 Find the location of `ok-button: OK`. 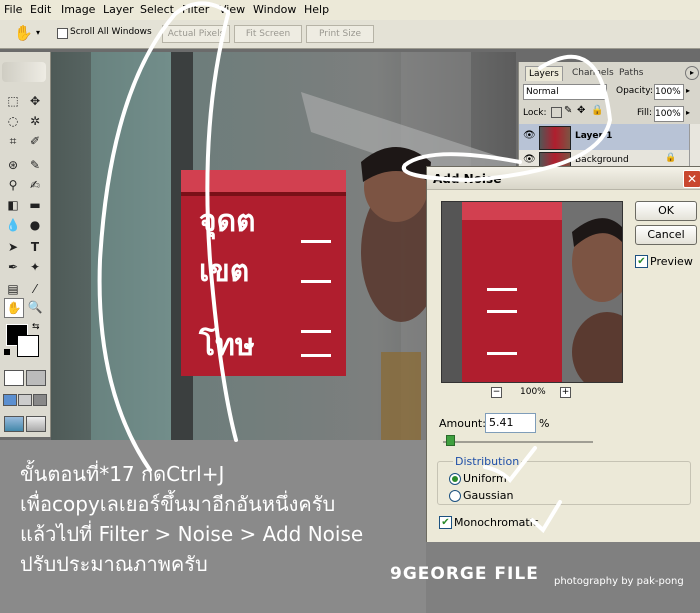

ok-button: OK is located at coordinates (666, 211).